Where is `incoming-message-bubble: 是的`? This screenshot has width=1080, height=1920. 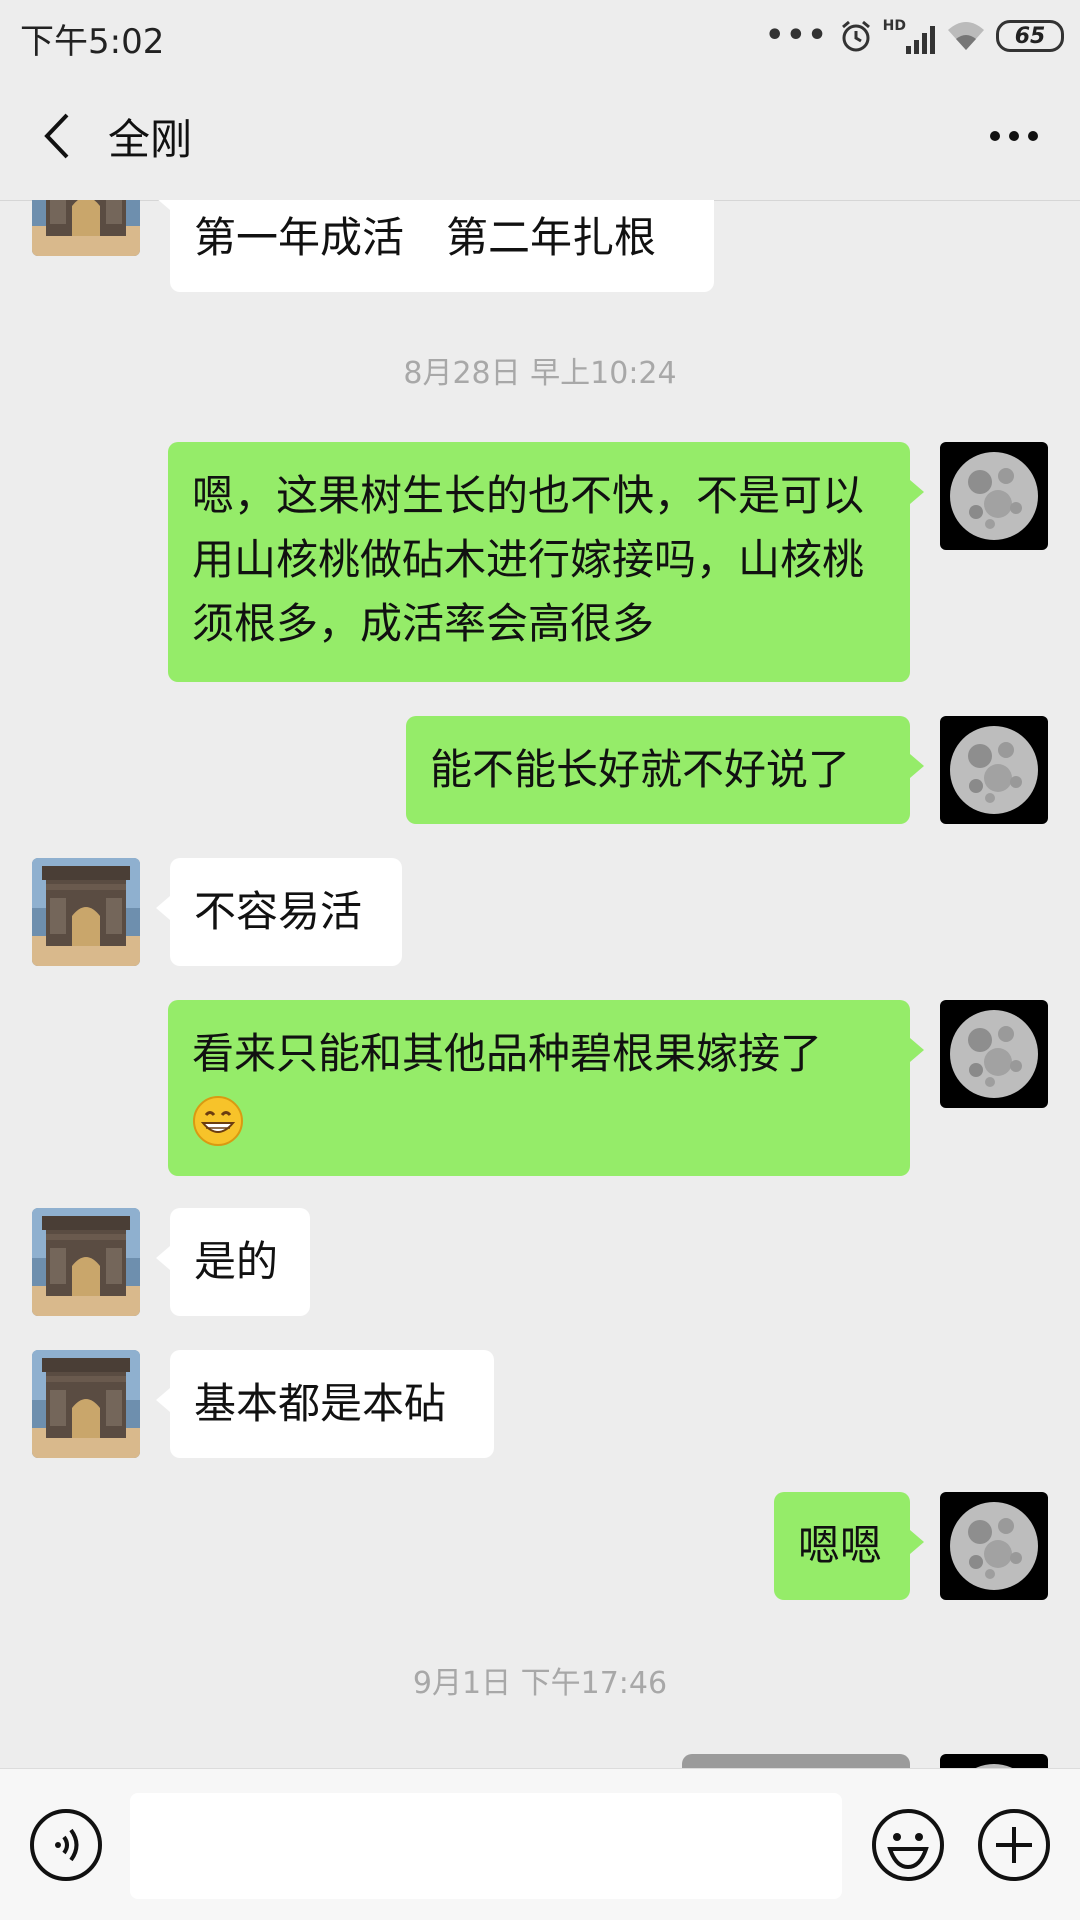 incoming-message-bubble: 是的 is located at coordinates (233, 1262).